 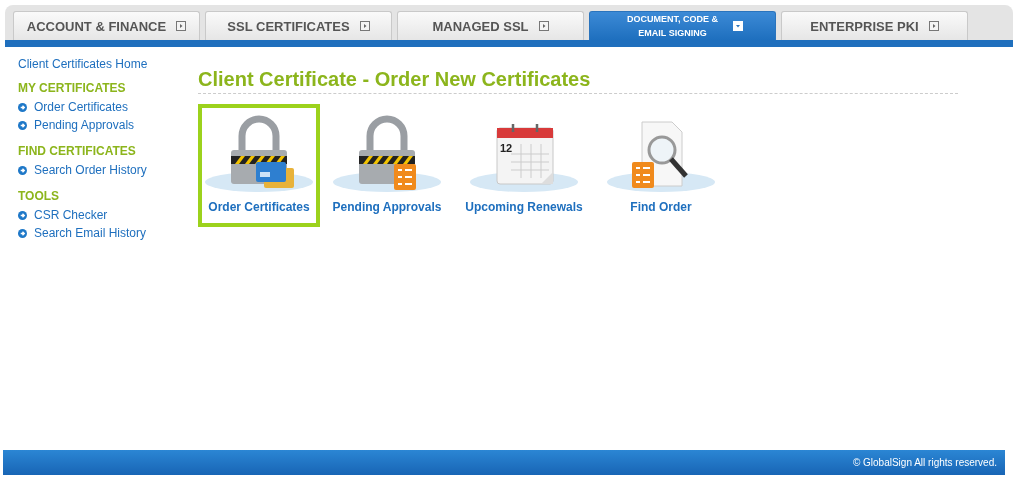 I want to click on nav-tab: MANAGED SSL, so click(x=490, y=25).